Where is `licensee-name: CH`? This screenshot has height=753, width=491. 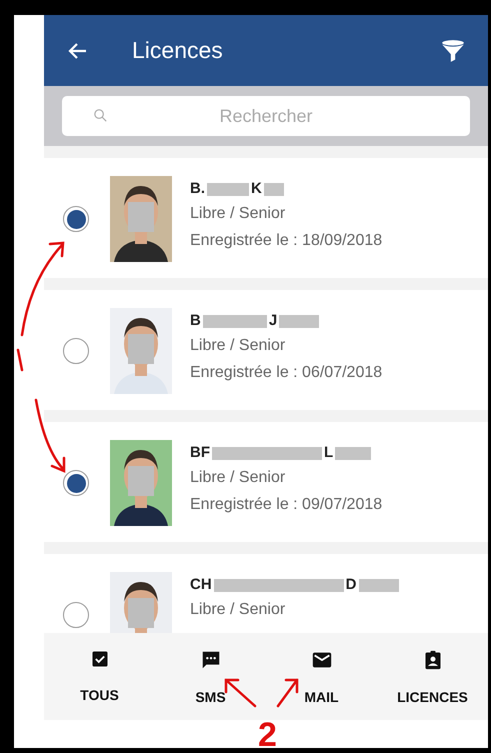 licensee-name: CH is located at coordinates (201, 584).